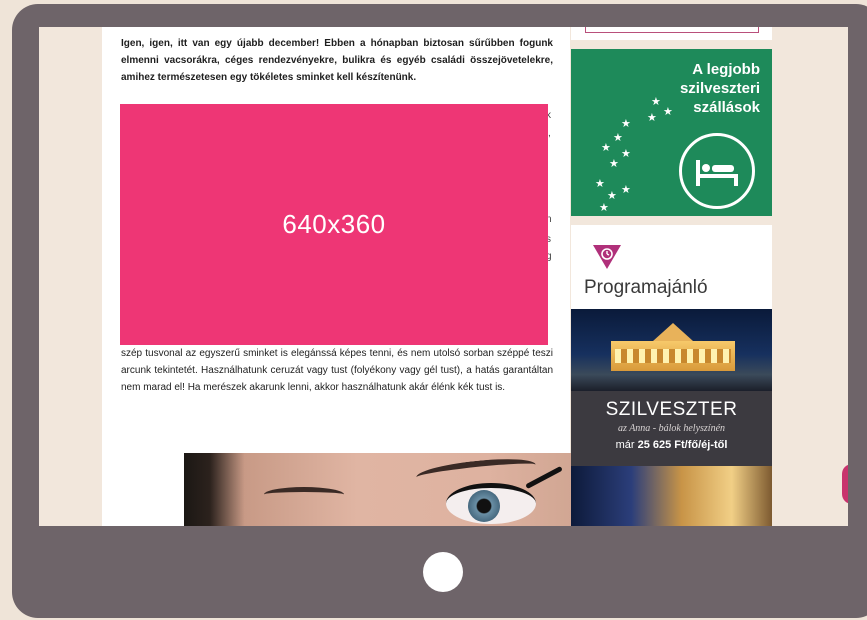  What do you see at coordinates (726, 69) in the screenshot?
I see `ad-line-1: A legjobb` at bounding box center [726, 69].